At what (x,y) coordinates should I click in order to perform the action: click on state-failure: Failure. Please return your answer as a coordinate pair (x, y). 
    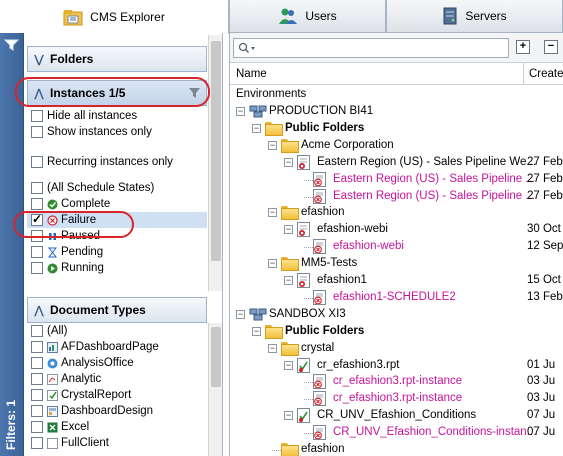
    Looking at the image, I should click on (117, 220).